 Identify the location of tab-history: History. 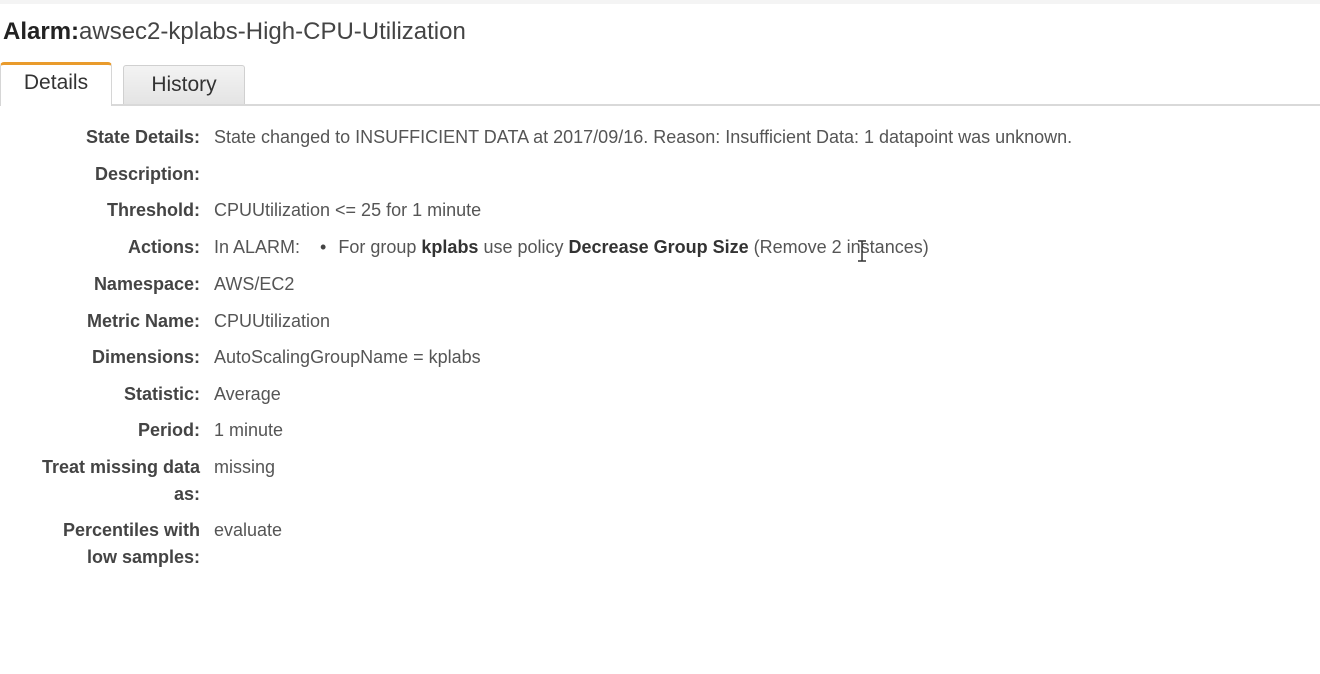
(184, 84).